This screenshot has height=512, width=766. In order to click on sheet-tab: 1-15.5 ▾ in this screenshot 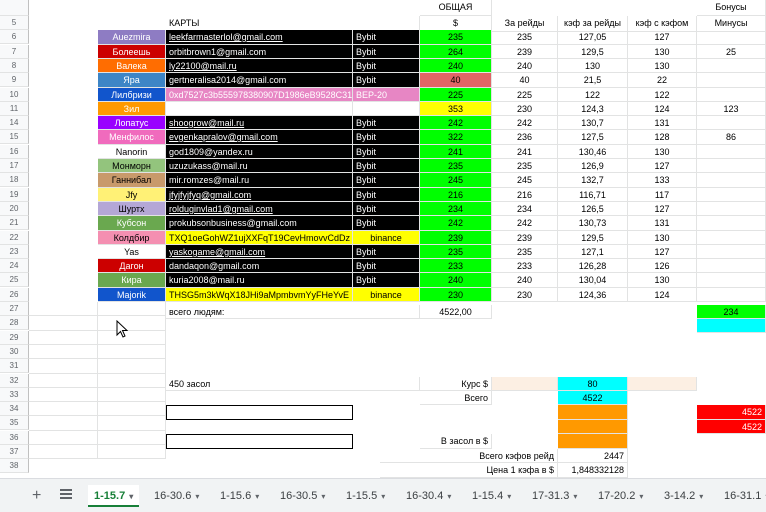, I will do `click(365, 496)`.